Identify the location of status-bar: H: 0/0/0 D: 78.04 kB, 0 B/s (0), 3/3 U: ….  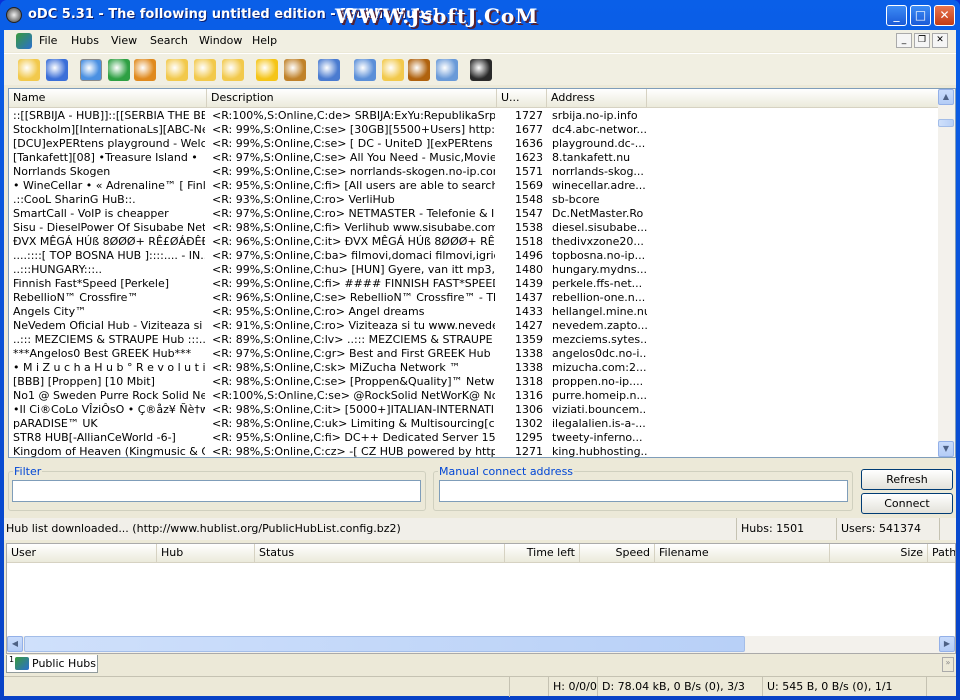
(480, 686).